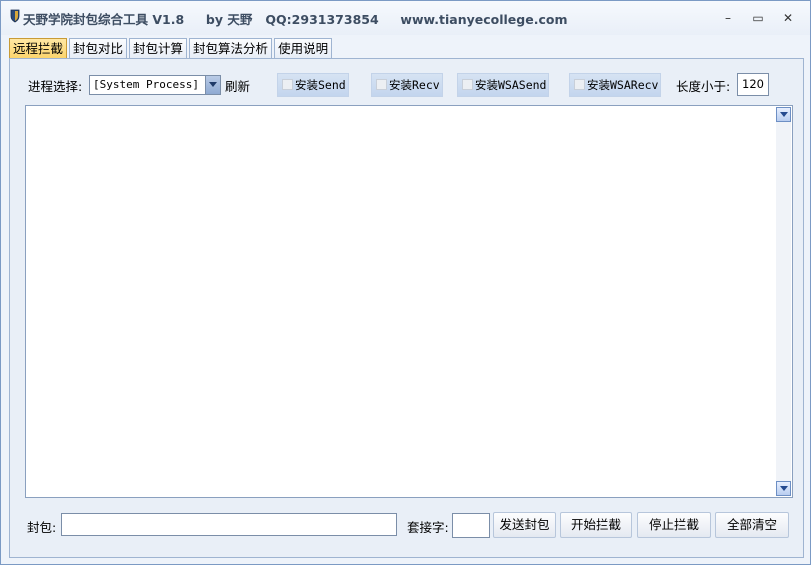  I want to click on minimize-button: –, so click(728, 18).